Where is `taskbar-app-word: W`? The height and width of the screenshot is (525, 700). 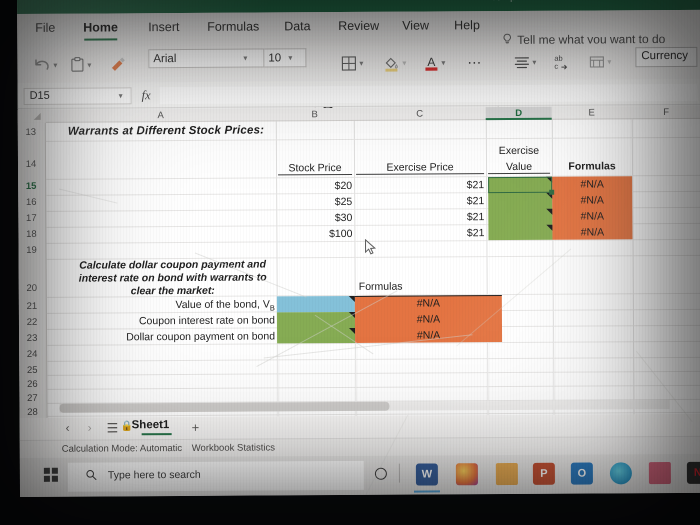
taskbar-app-word: W is located at coordinates (426, 474).